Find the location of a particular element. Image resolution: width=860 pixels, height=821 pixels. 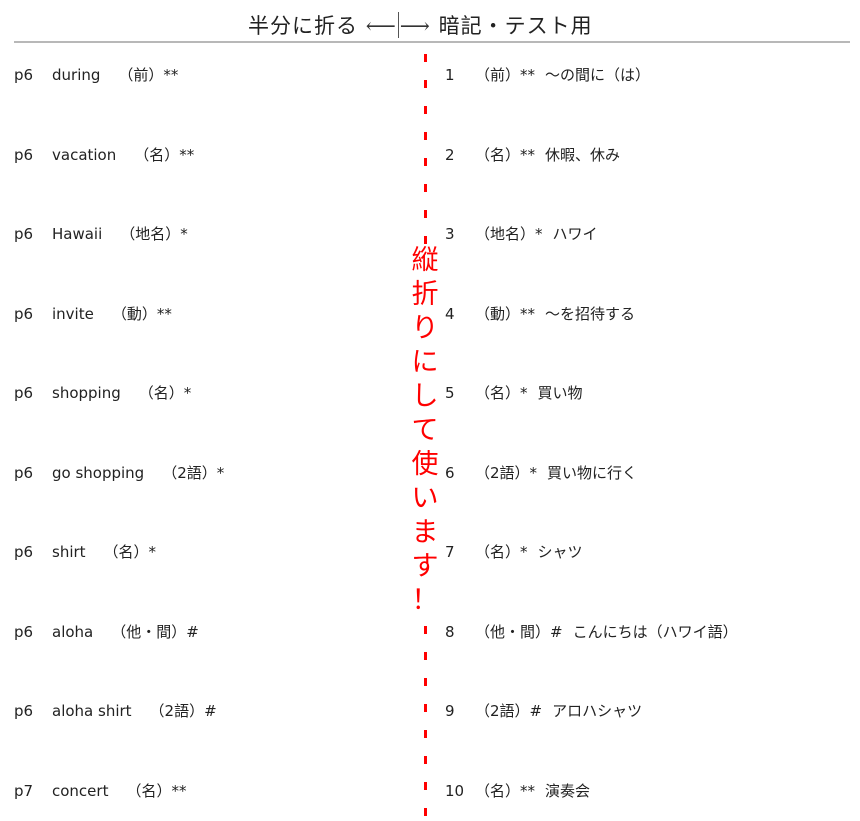

vocab-entry: p6 aloha （他・間）# is located at coordinates (106, 632).